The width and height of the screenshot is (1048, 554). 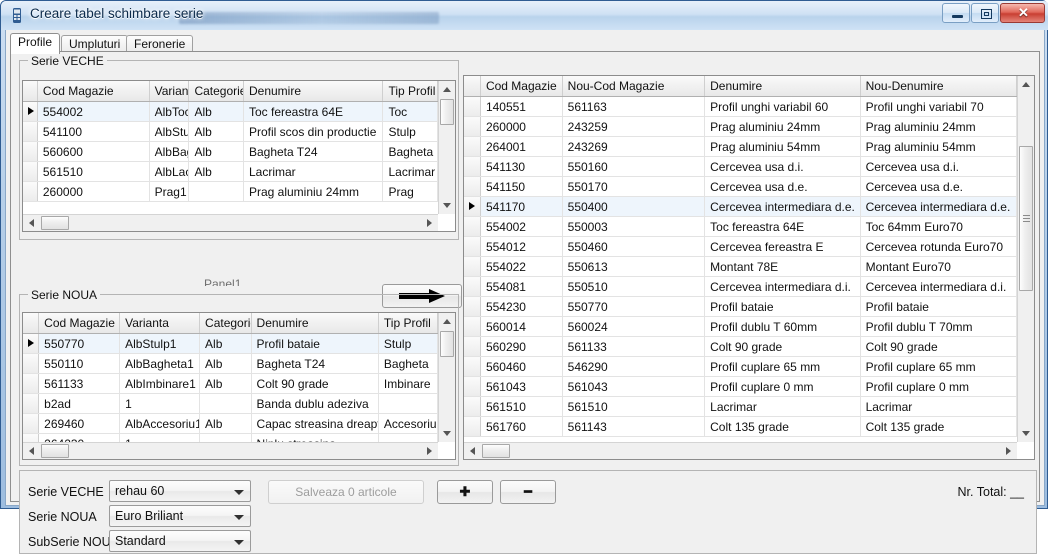 What do you see at coordinates (783, 286) in the screenshot?
I see `cell: Cercevea intermediara d.i.` at bounding box center [783, 286].